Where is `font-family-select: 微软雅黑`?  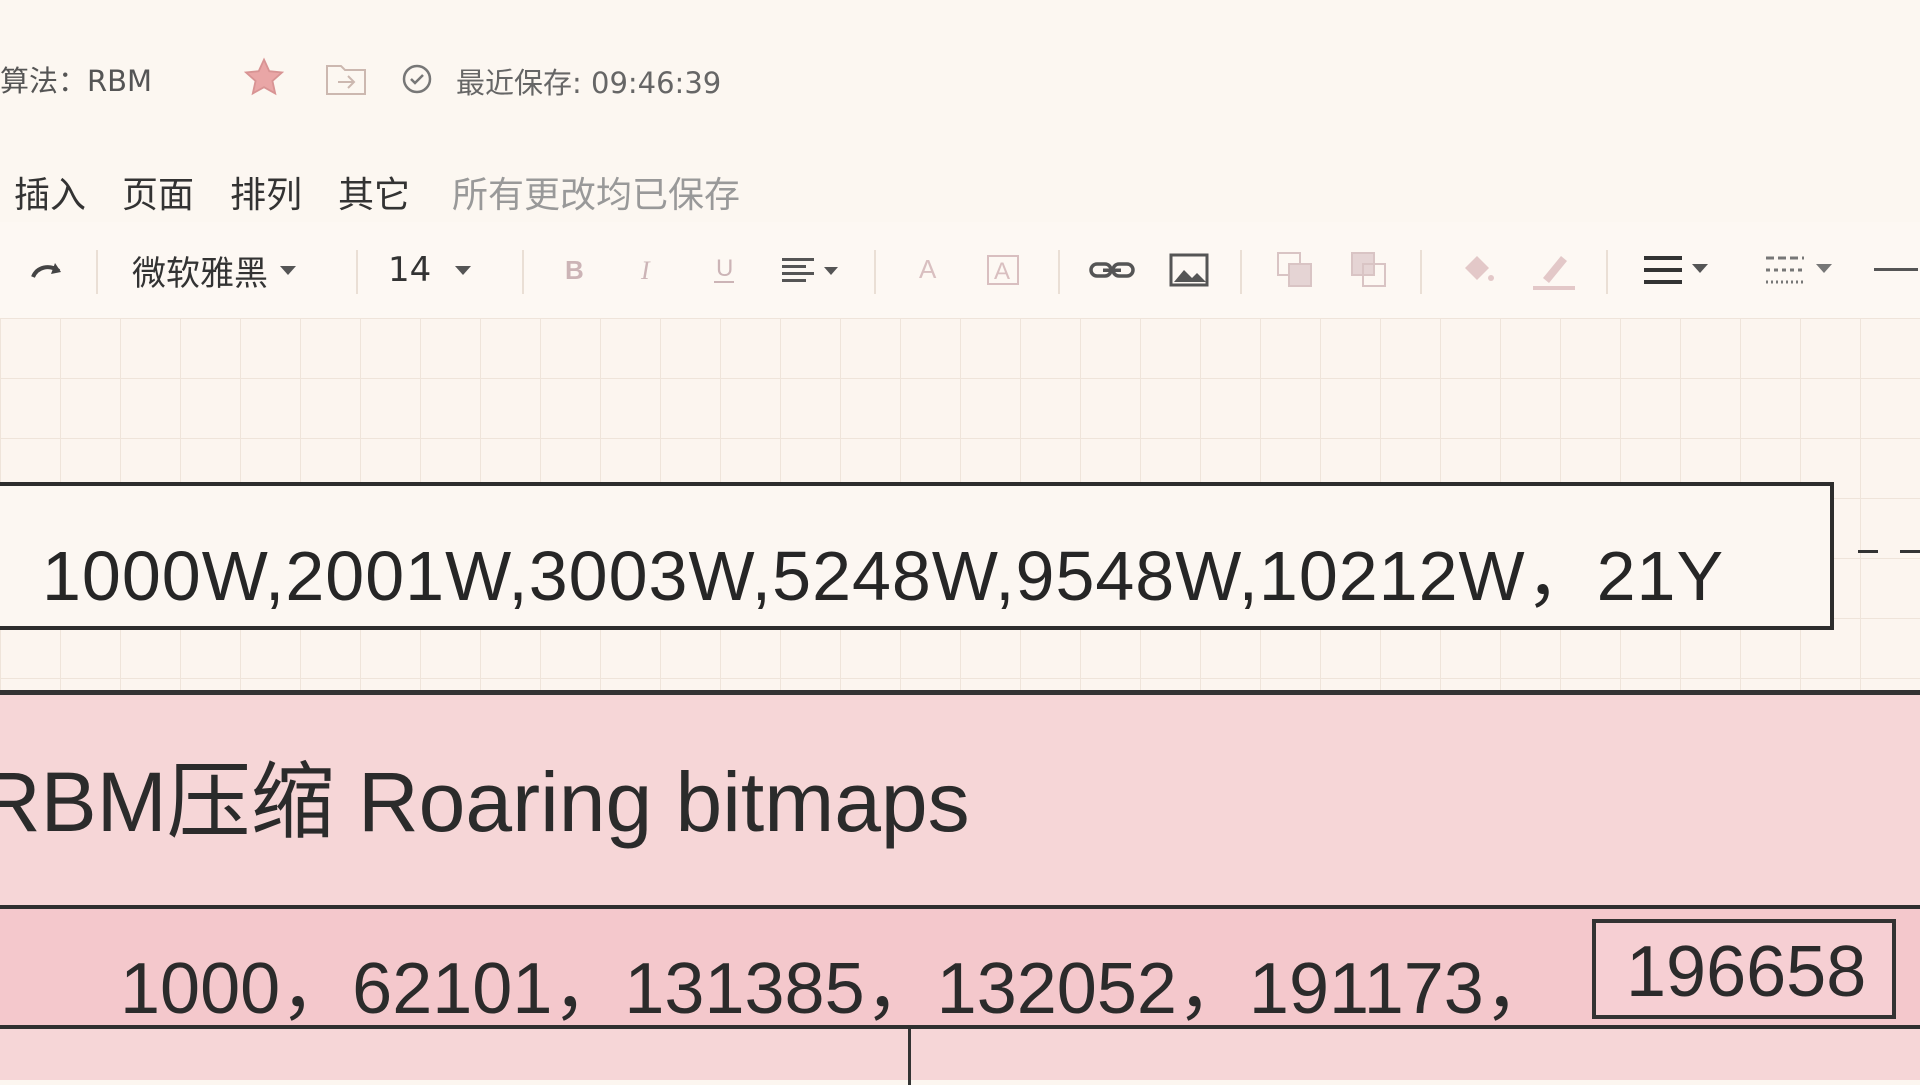
font-family-select: 微软雅黑 is located at coordinates (227, 270).